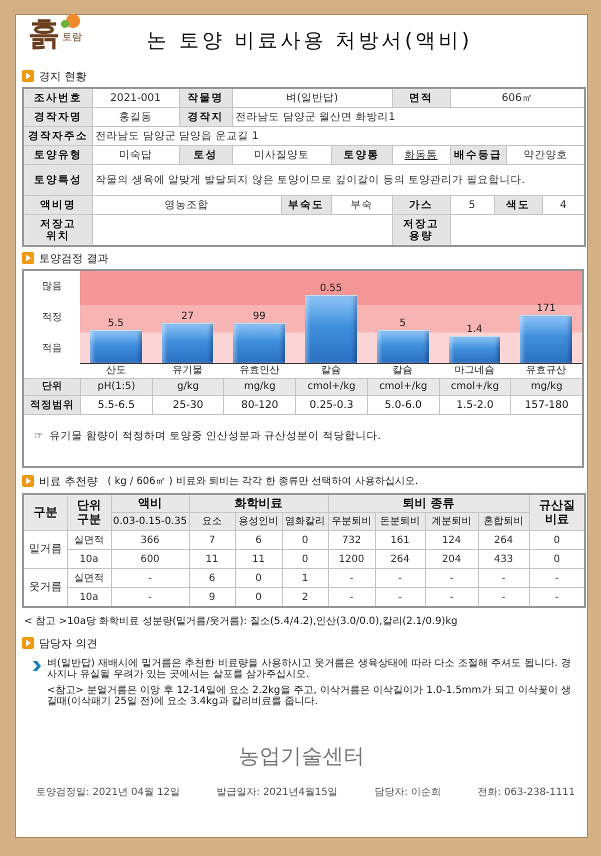 This screenshot has height=856, width=601. Describe the element at coordinates (150, 521) in the screenshot. I see `column-header: 0.03-0.15-0.35` at that location.